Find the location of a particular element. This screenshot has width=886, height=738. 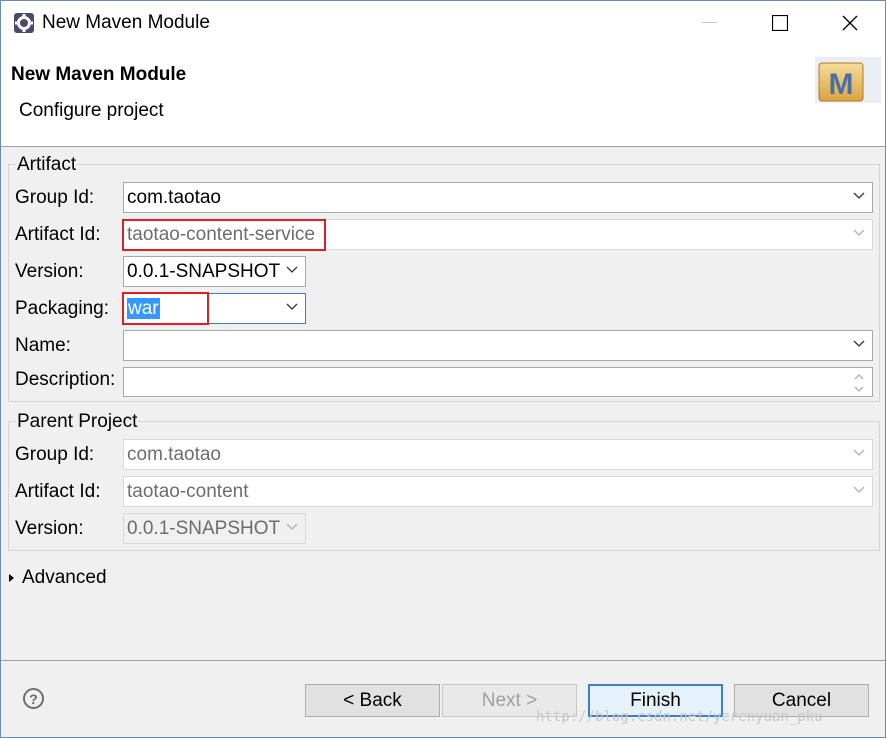

artifact-id-highlight is located at coordinates (224, 235).